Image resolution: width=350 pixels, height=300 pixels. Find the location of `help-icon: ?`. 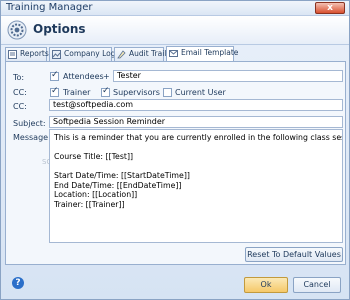

help-icon: ? is located at coordinates (18, 283).